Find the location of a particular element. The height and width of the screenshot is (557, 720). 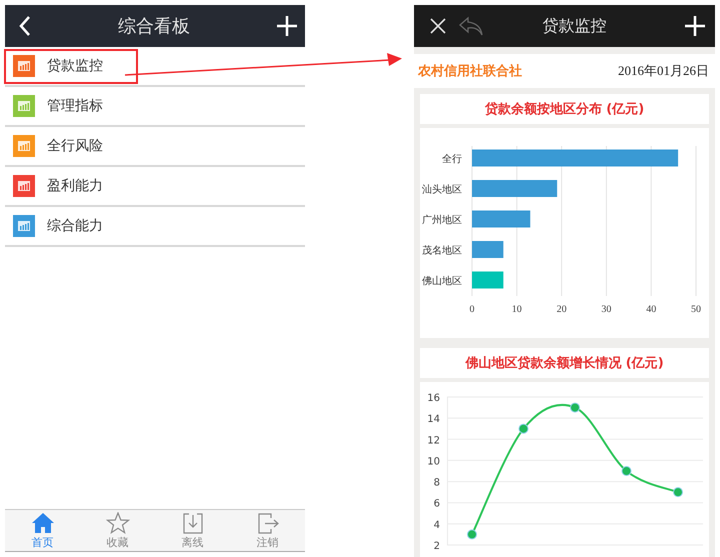

tick-label: 12 is located at coordinates (433, 440).